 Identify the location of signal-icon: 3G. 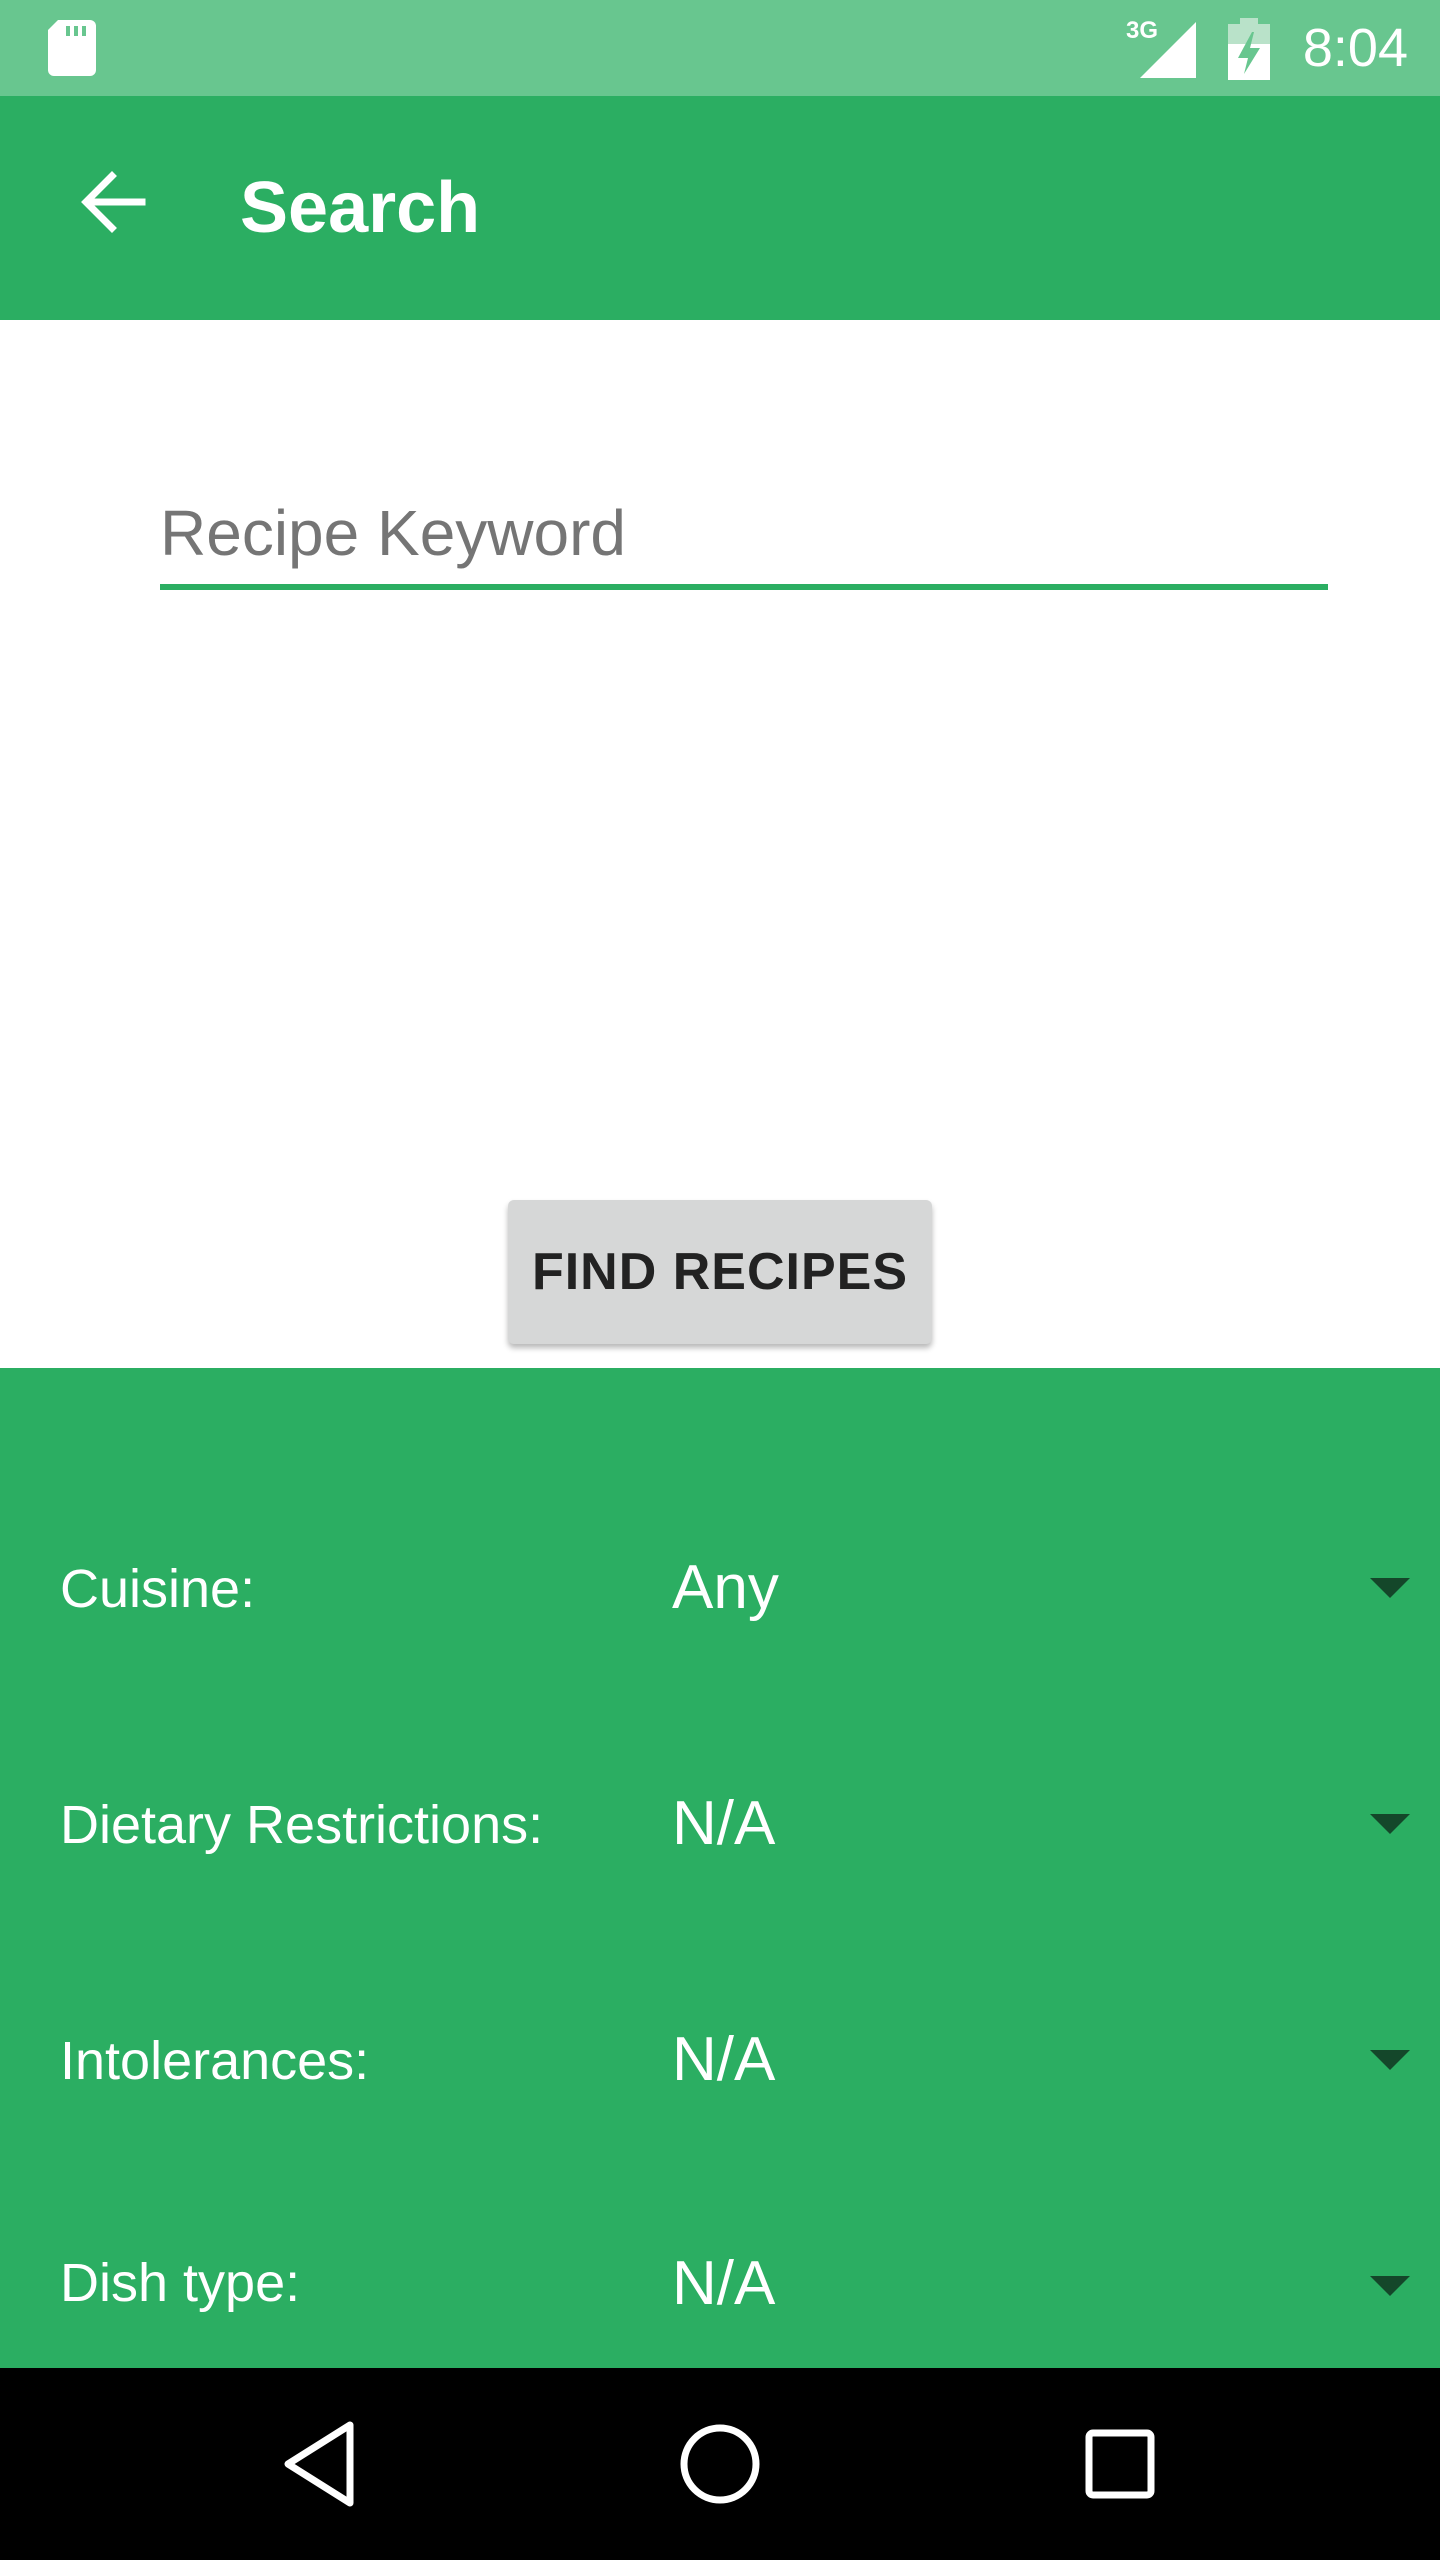
(1161, 48).